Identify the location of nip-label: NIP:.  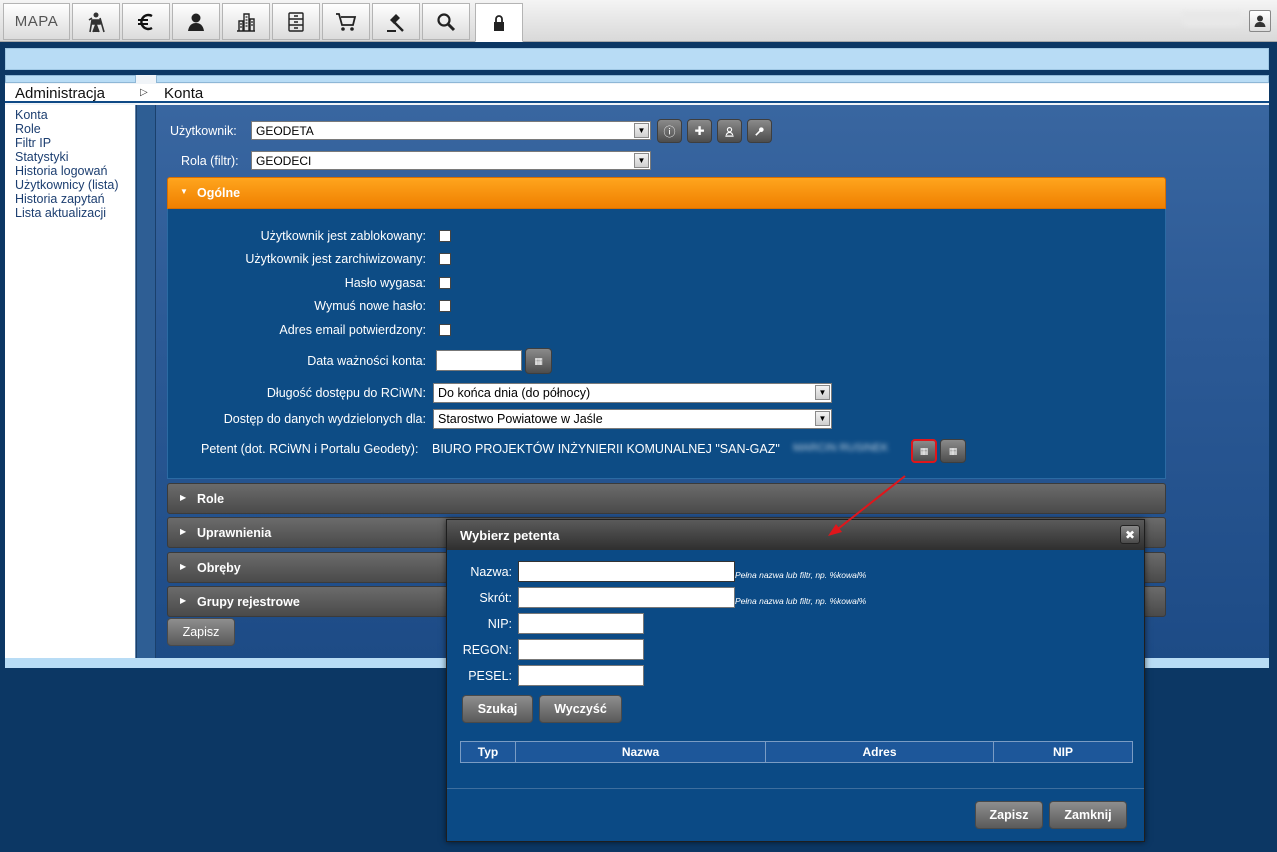
(499, 624).